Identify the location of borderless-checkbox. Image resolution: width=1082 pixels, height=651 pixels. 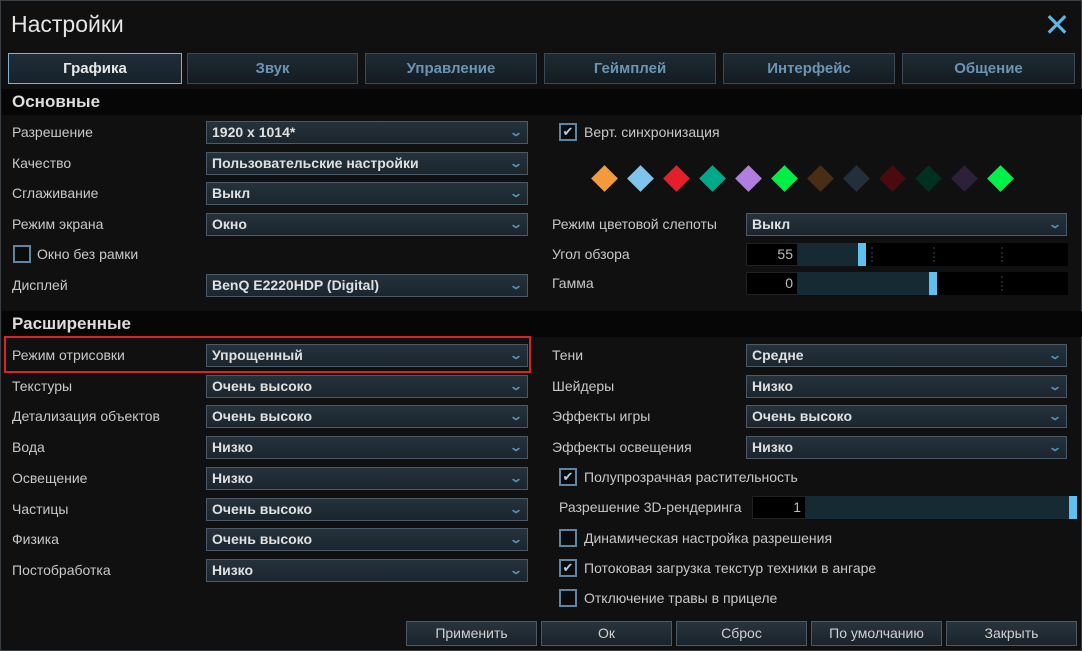
(22, 254).